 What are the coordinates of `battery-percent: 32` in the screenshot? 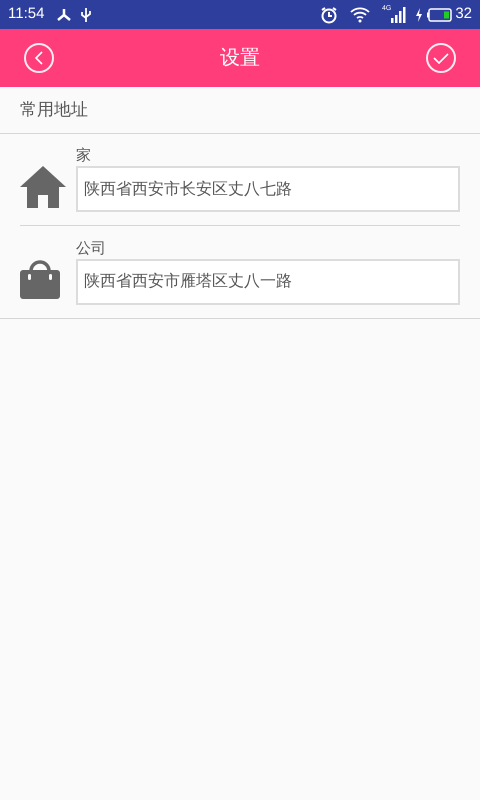 It's located at (463, 14).